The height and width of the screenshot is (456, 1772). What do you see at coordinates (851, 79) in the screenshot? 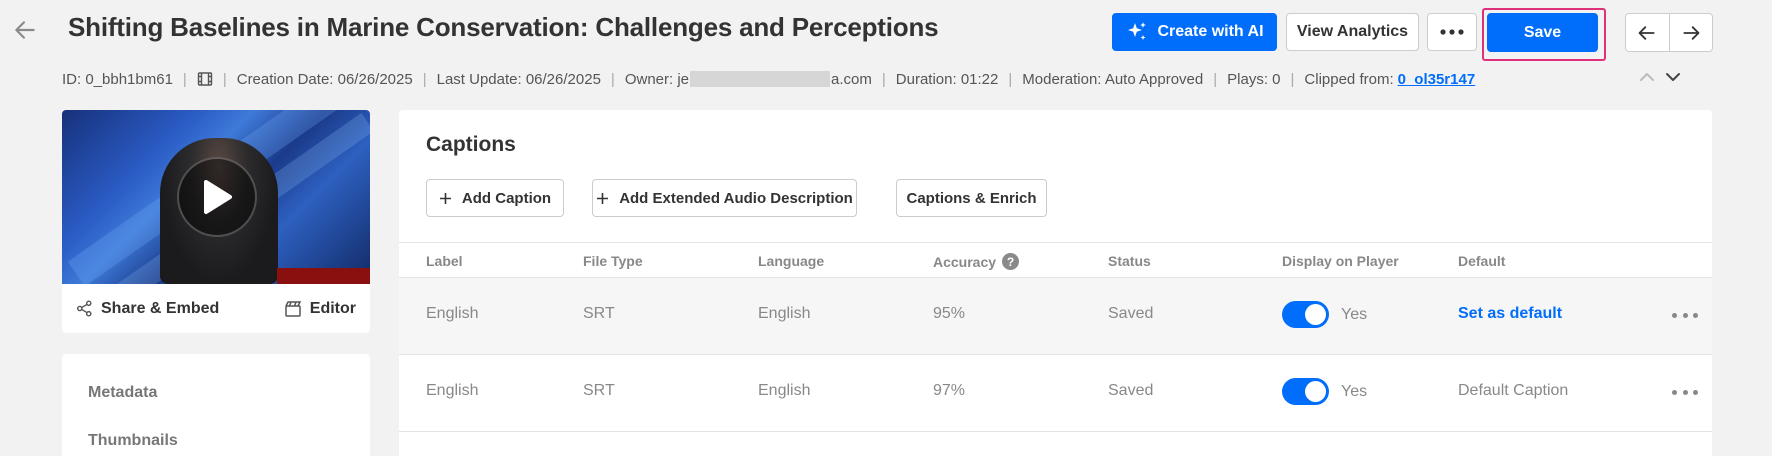
I see `owner-suffix: a.com` at bounding box center [851, 79].